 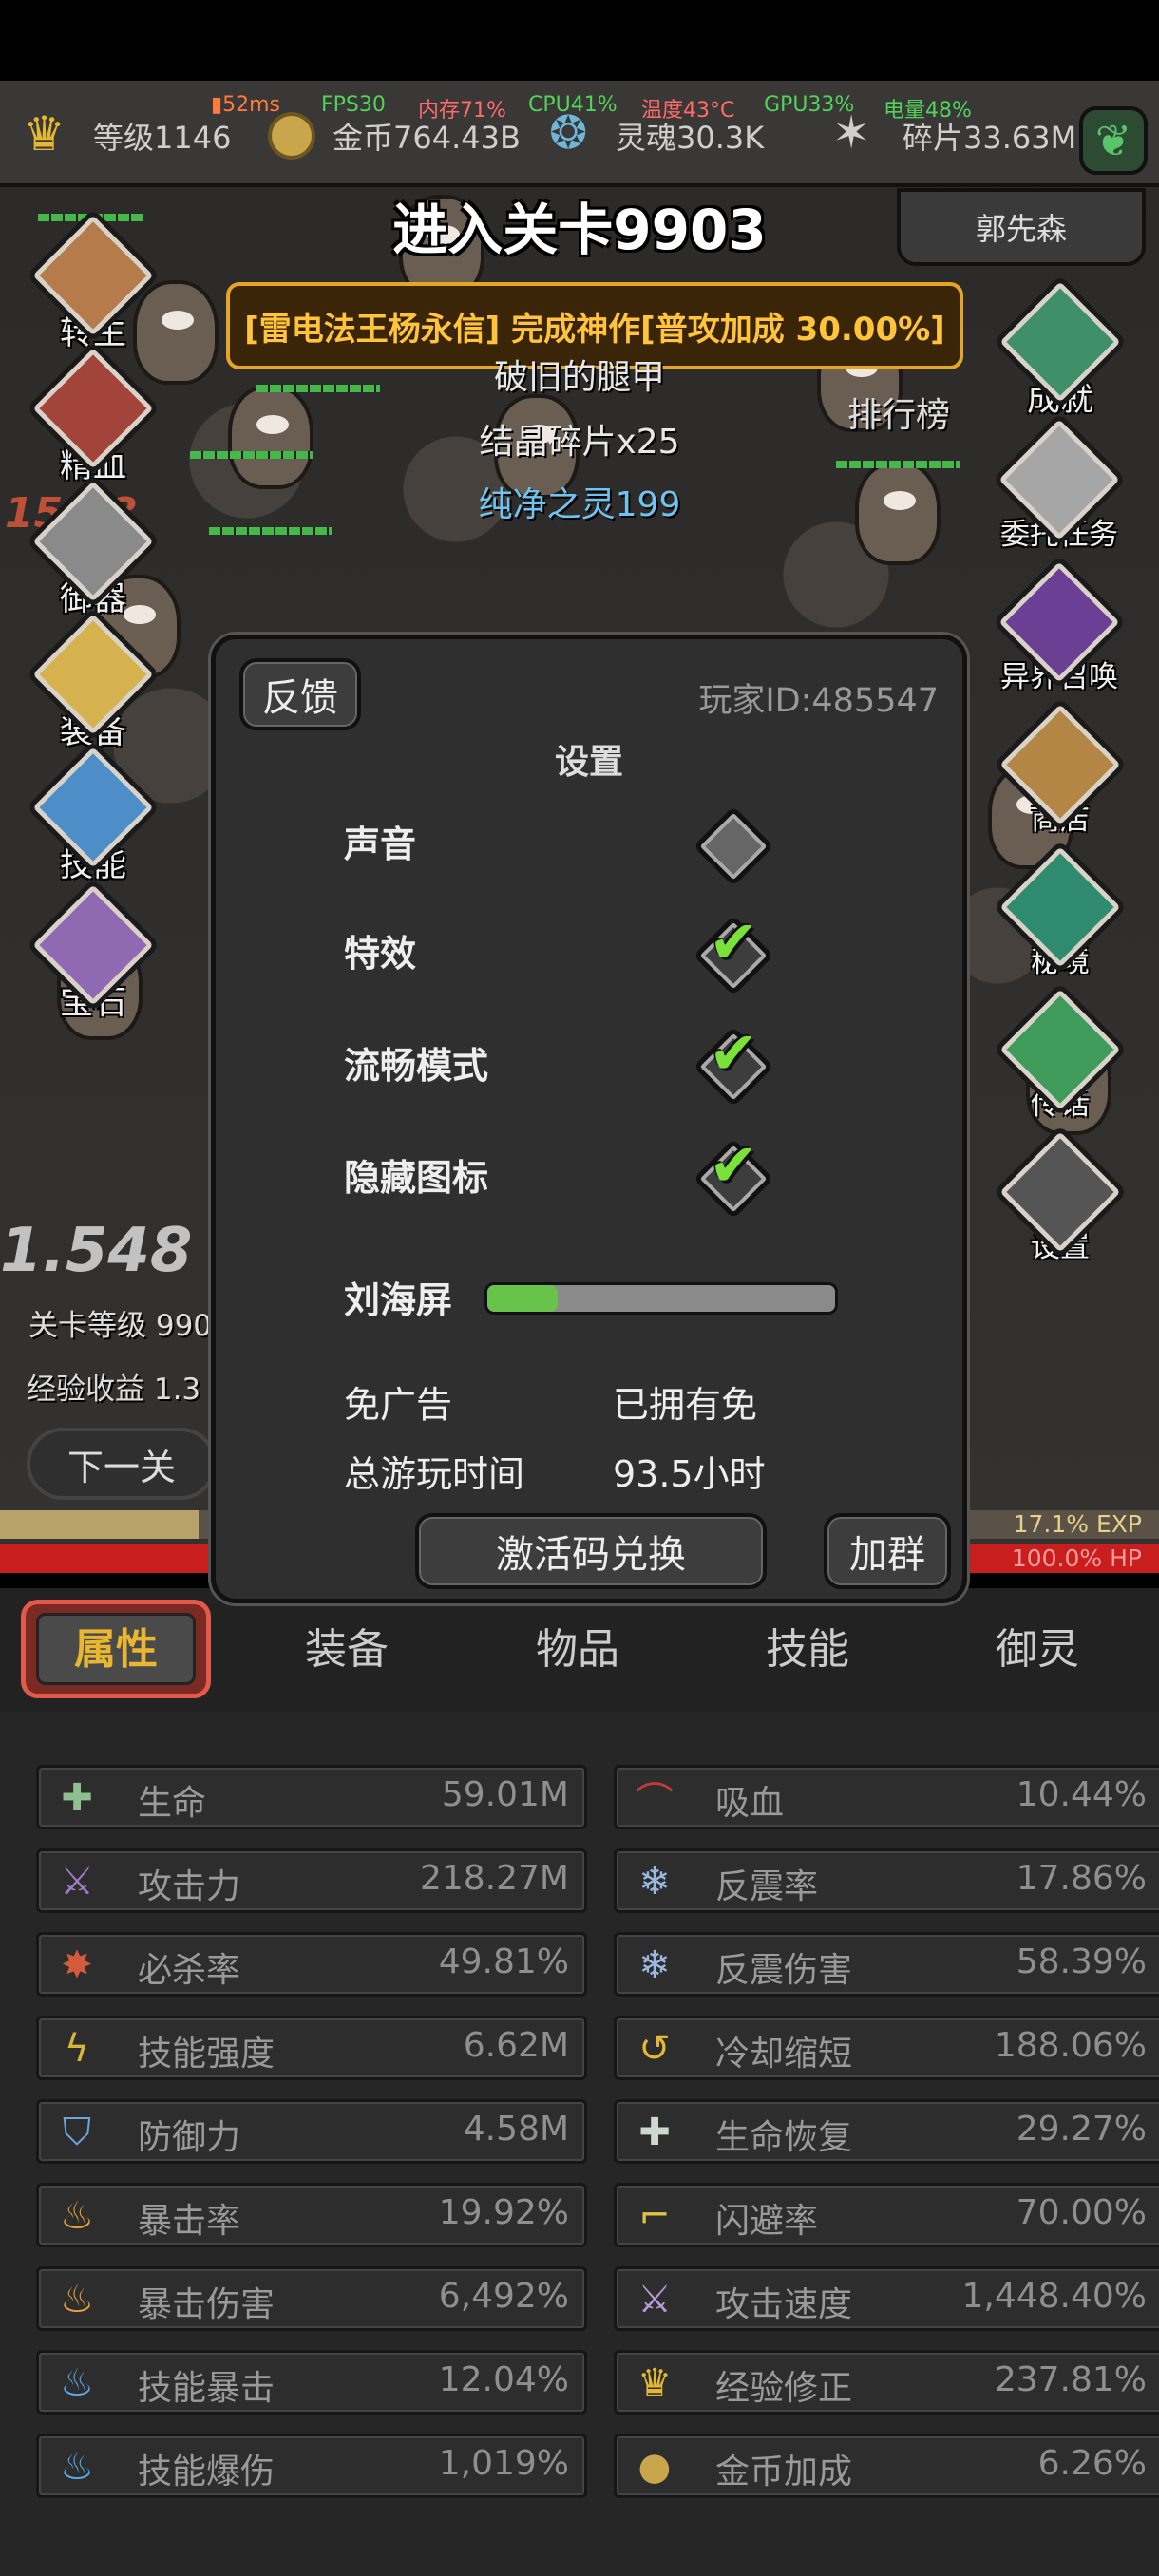 What do you see at coordinates (886, 1964) in the screenshot?
I see `attribute-row: ❄ 反震伤害 58.39%` at bounding box center [886, 1964].